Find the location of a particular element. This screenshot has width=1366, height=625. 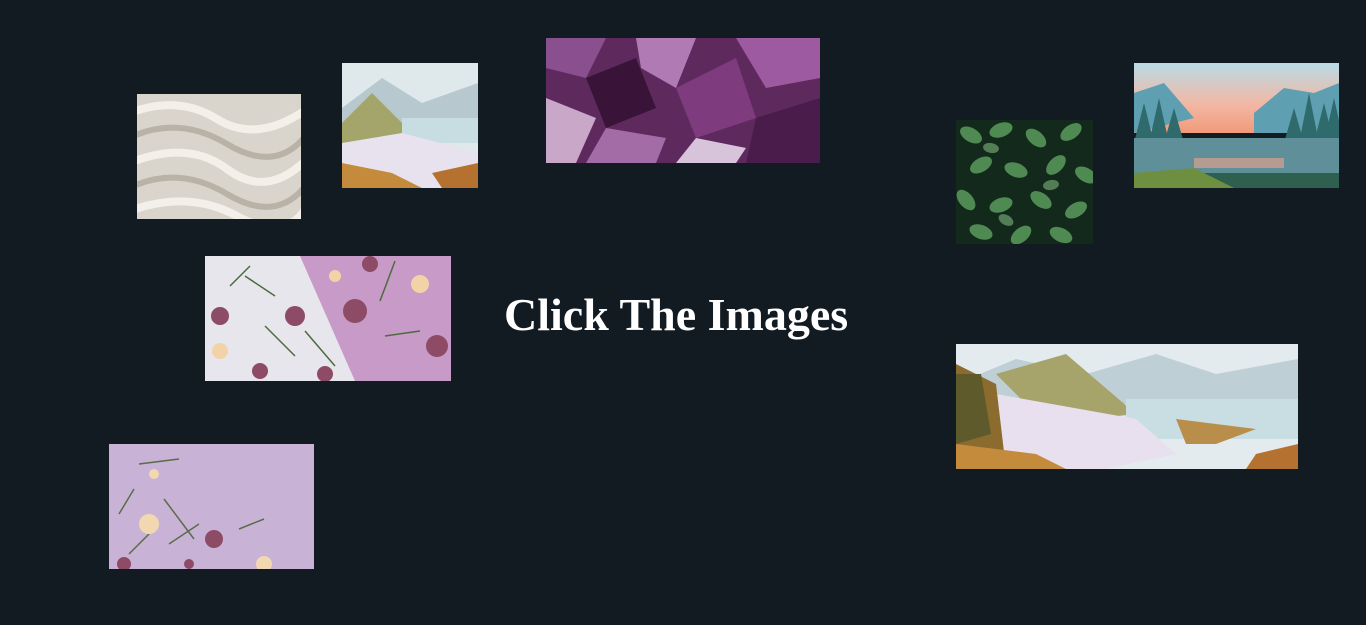

green-leaves-image is located at coordinates (1024, 182).